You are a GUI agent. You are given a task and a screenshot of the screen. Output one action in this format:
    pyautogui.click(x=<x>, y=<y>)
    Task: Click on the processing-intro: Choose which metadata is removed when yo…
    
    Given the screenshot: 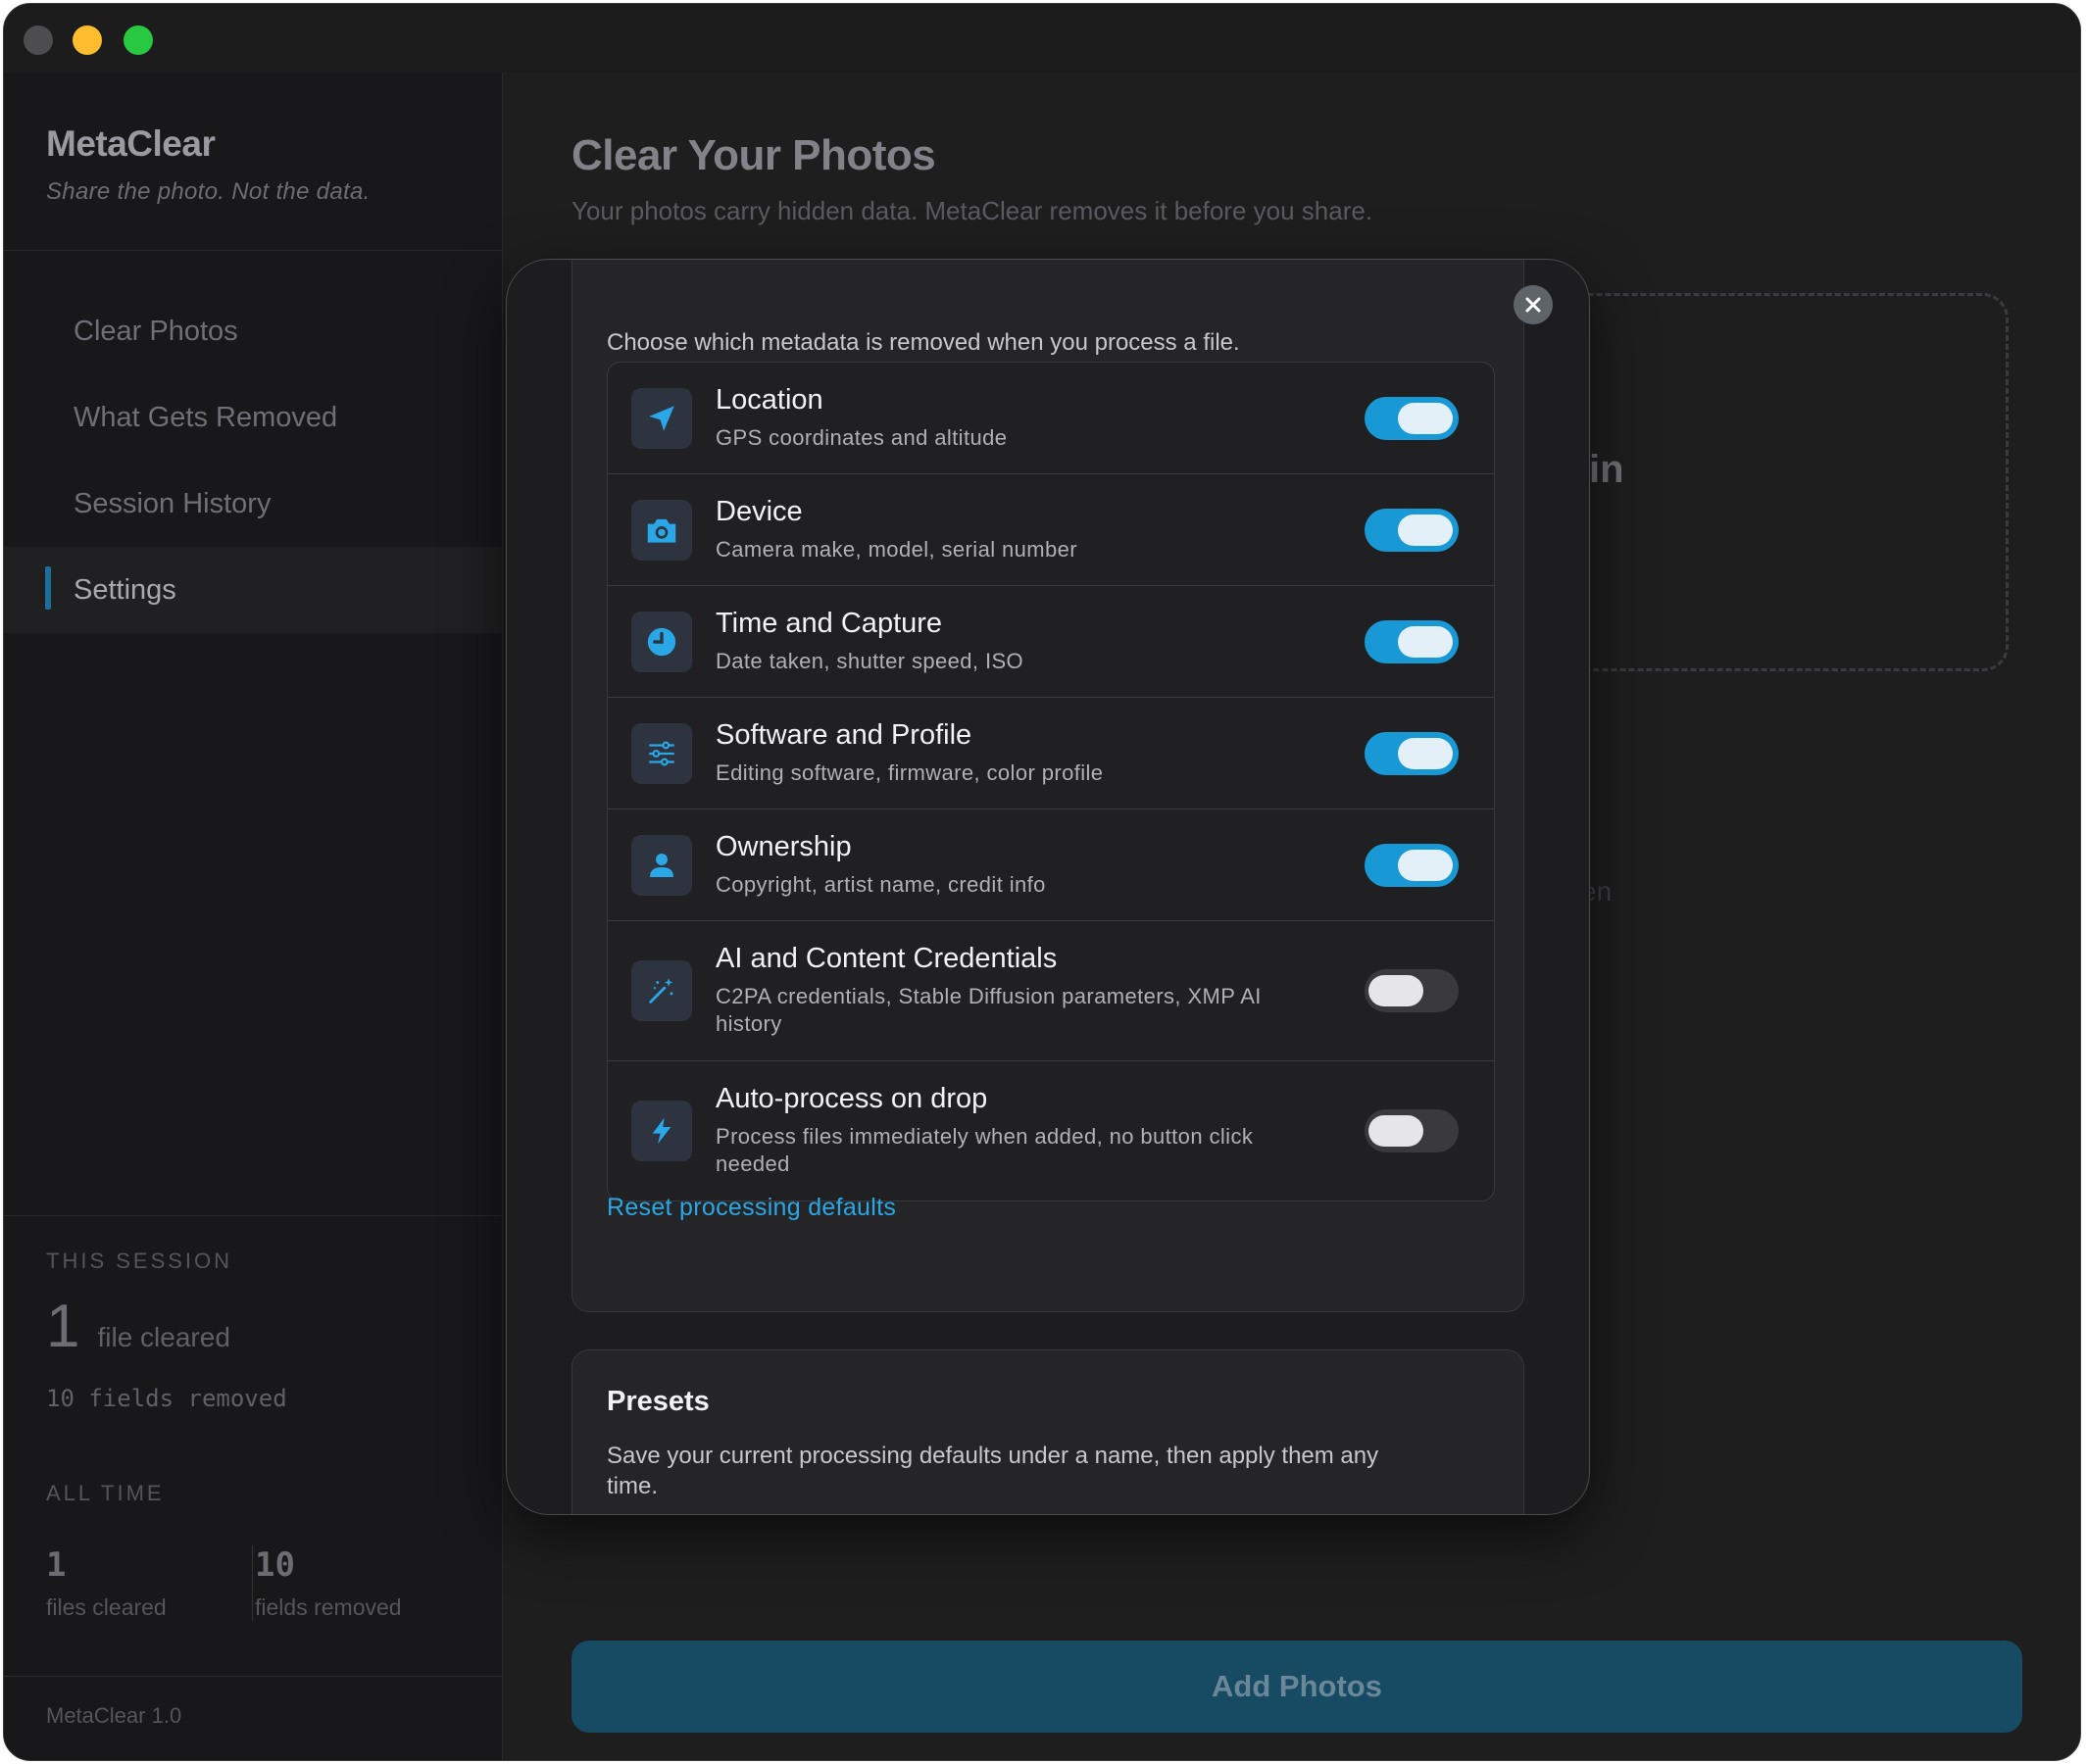 What is the action you would take?
    pyautogui.click(x=924, y=342)
    